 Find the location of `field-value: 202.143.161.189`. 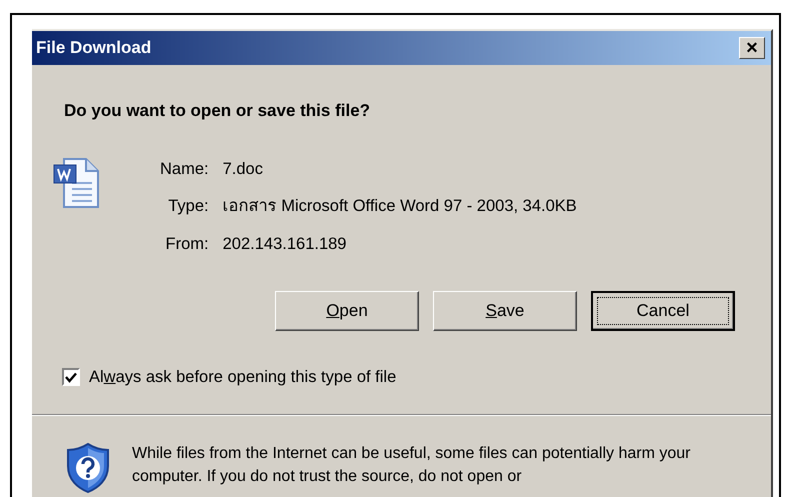

field-value: 202.143.161.189 is located at coordinates (285, 244).